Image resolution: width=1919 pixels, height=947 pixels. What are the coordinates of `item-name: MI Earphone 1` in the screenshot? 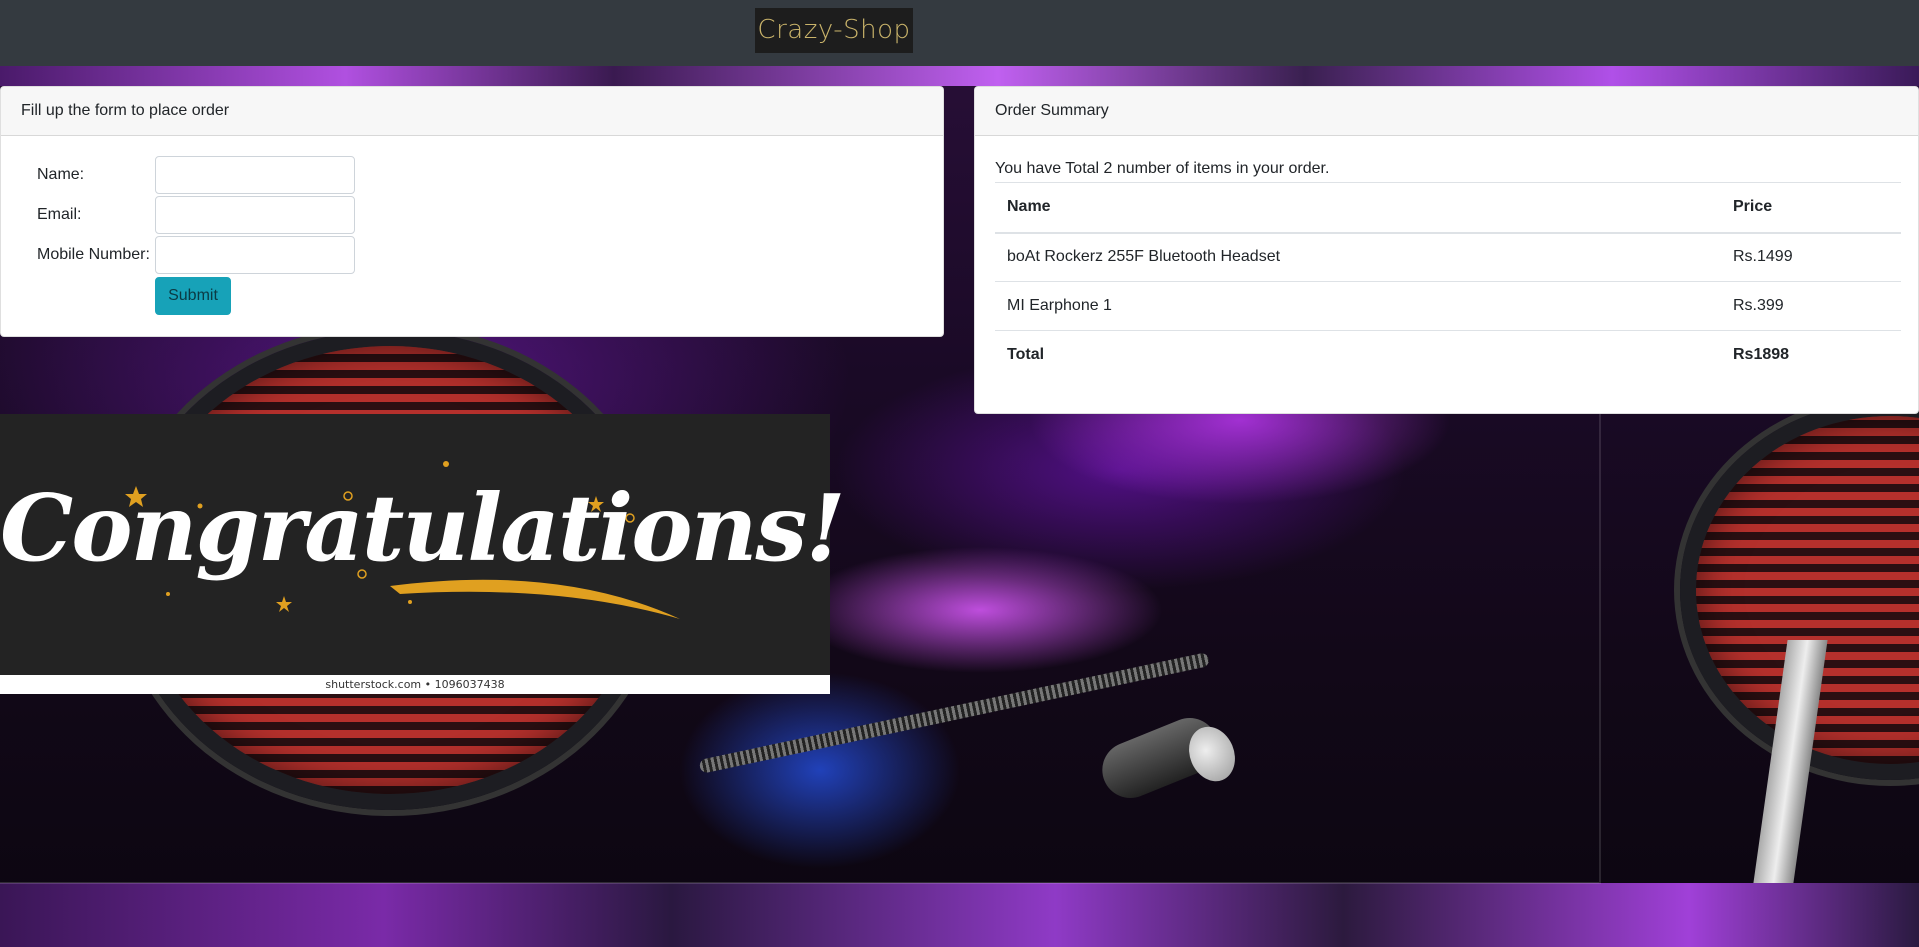 It's located at (1358, 306).